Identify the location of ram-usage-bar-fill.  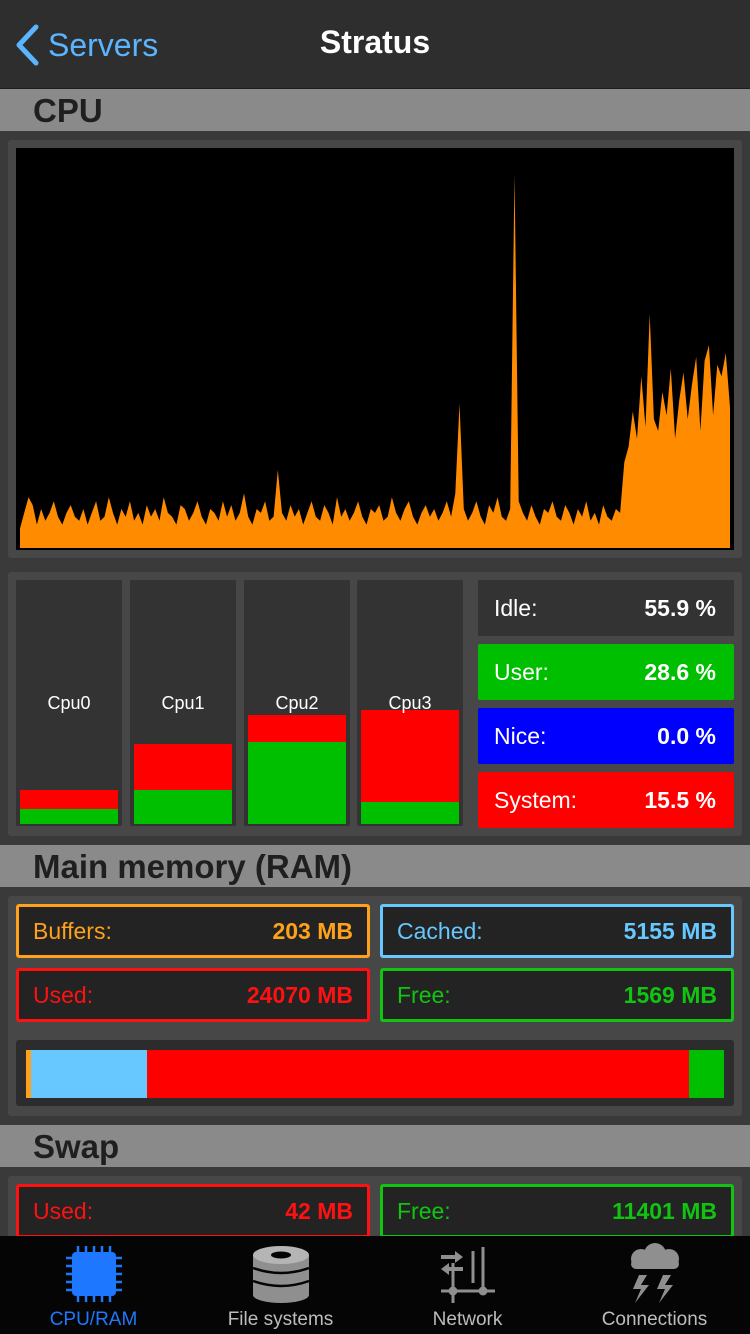
(375, 1074).